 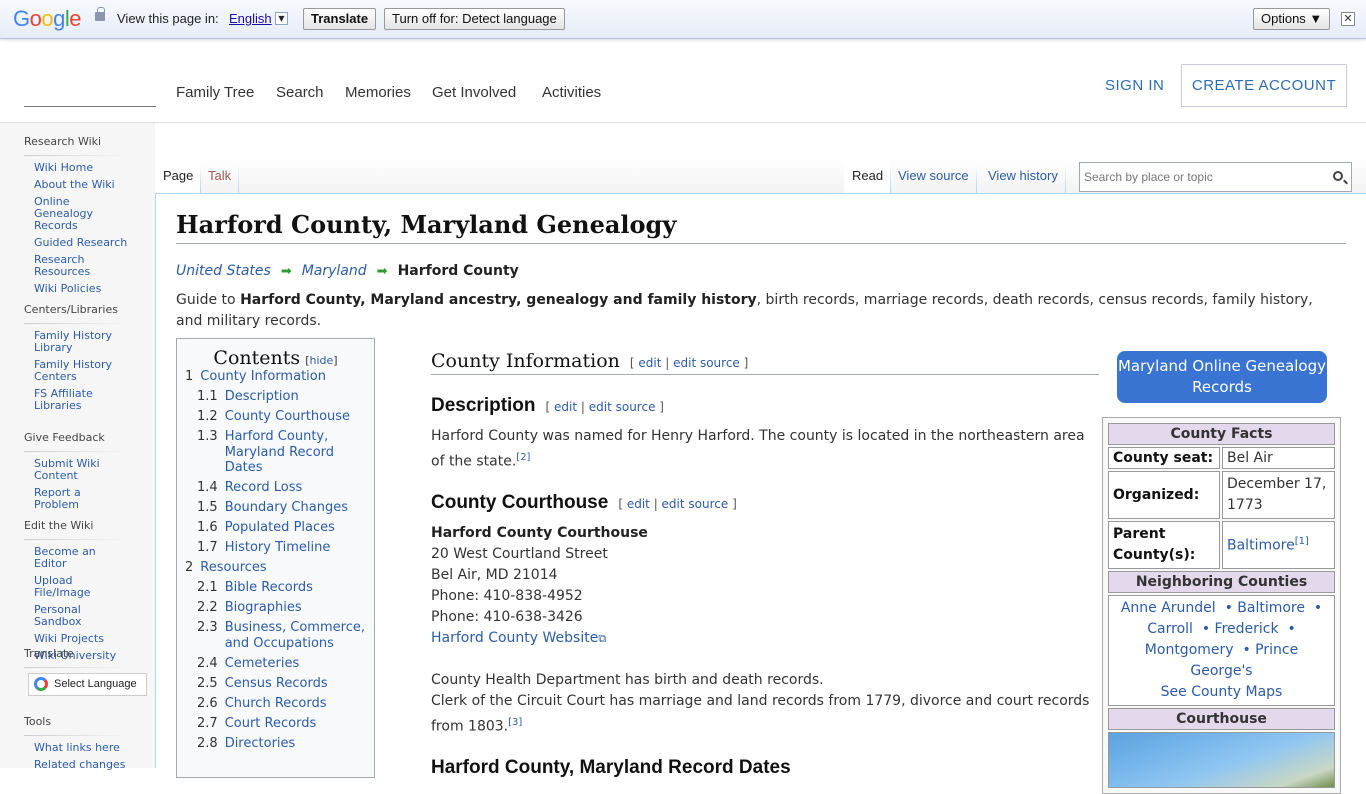 What do you see at coordinates (262, 664) in the screenshot?
I see `toc-label: Cemeteries` at bounding box center [262, 664].